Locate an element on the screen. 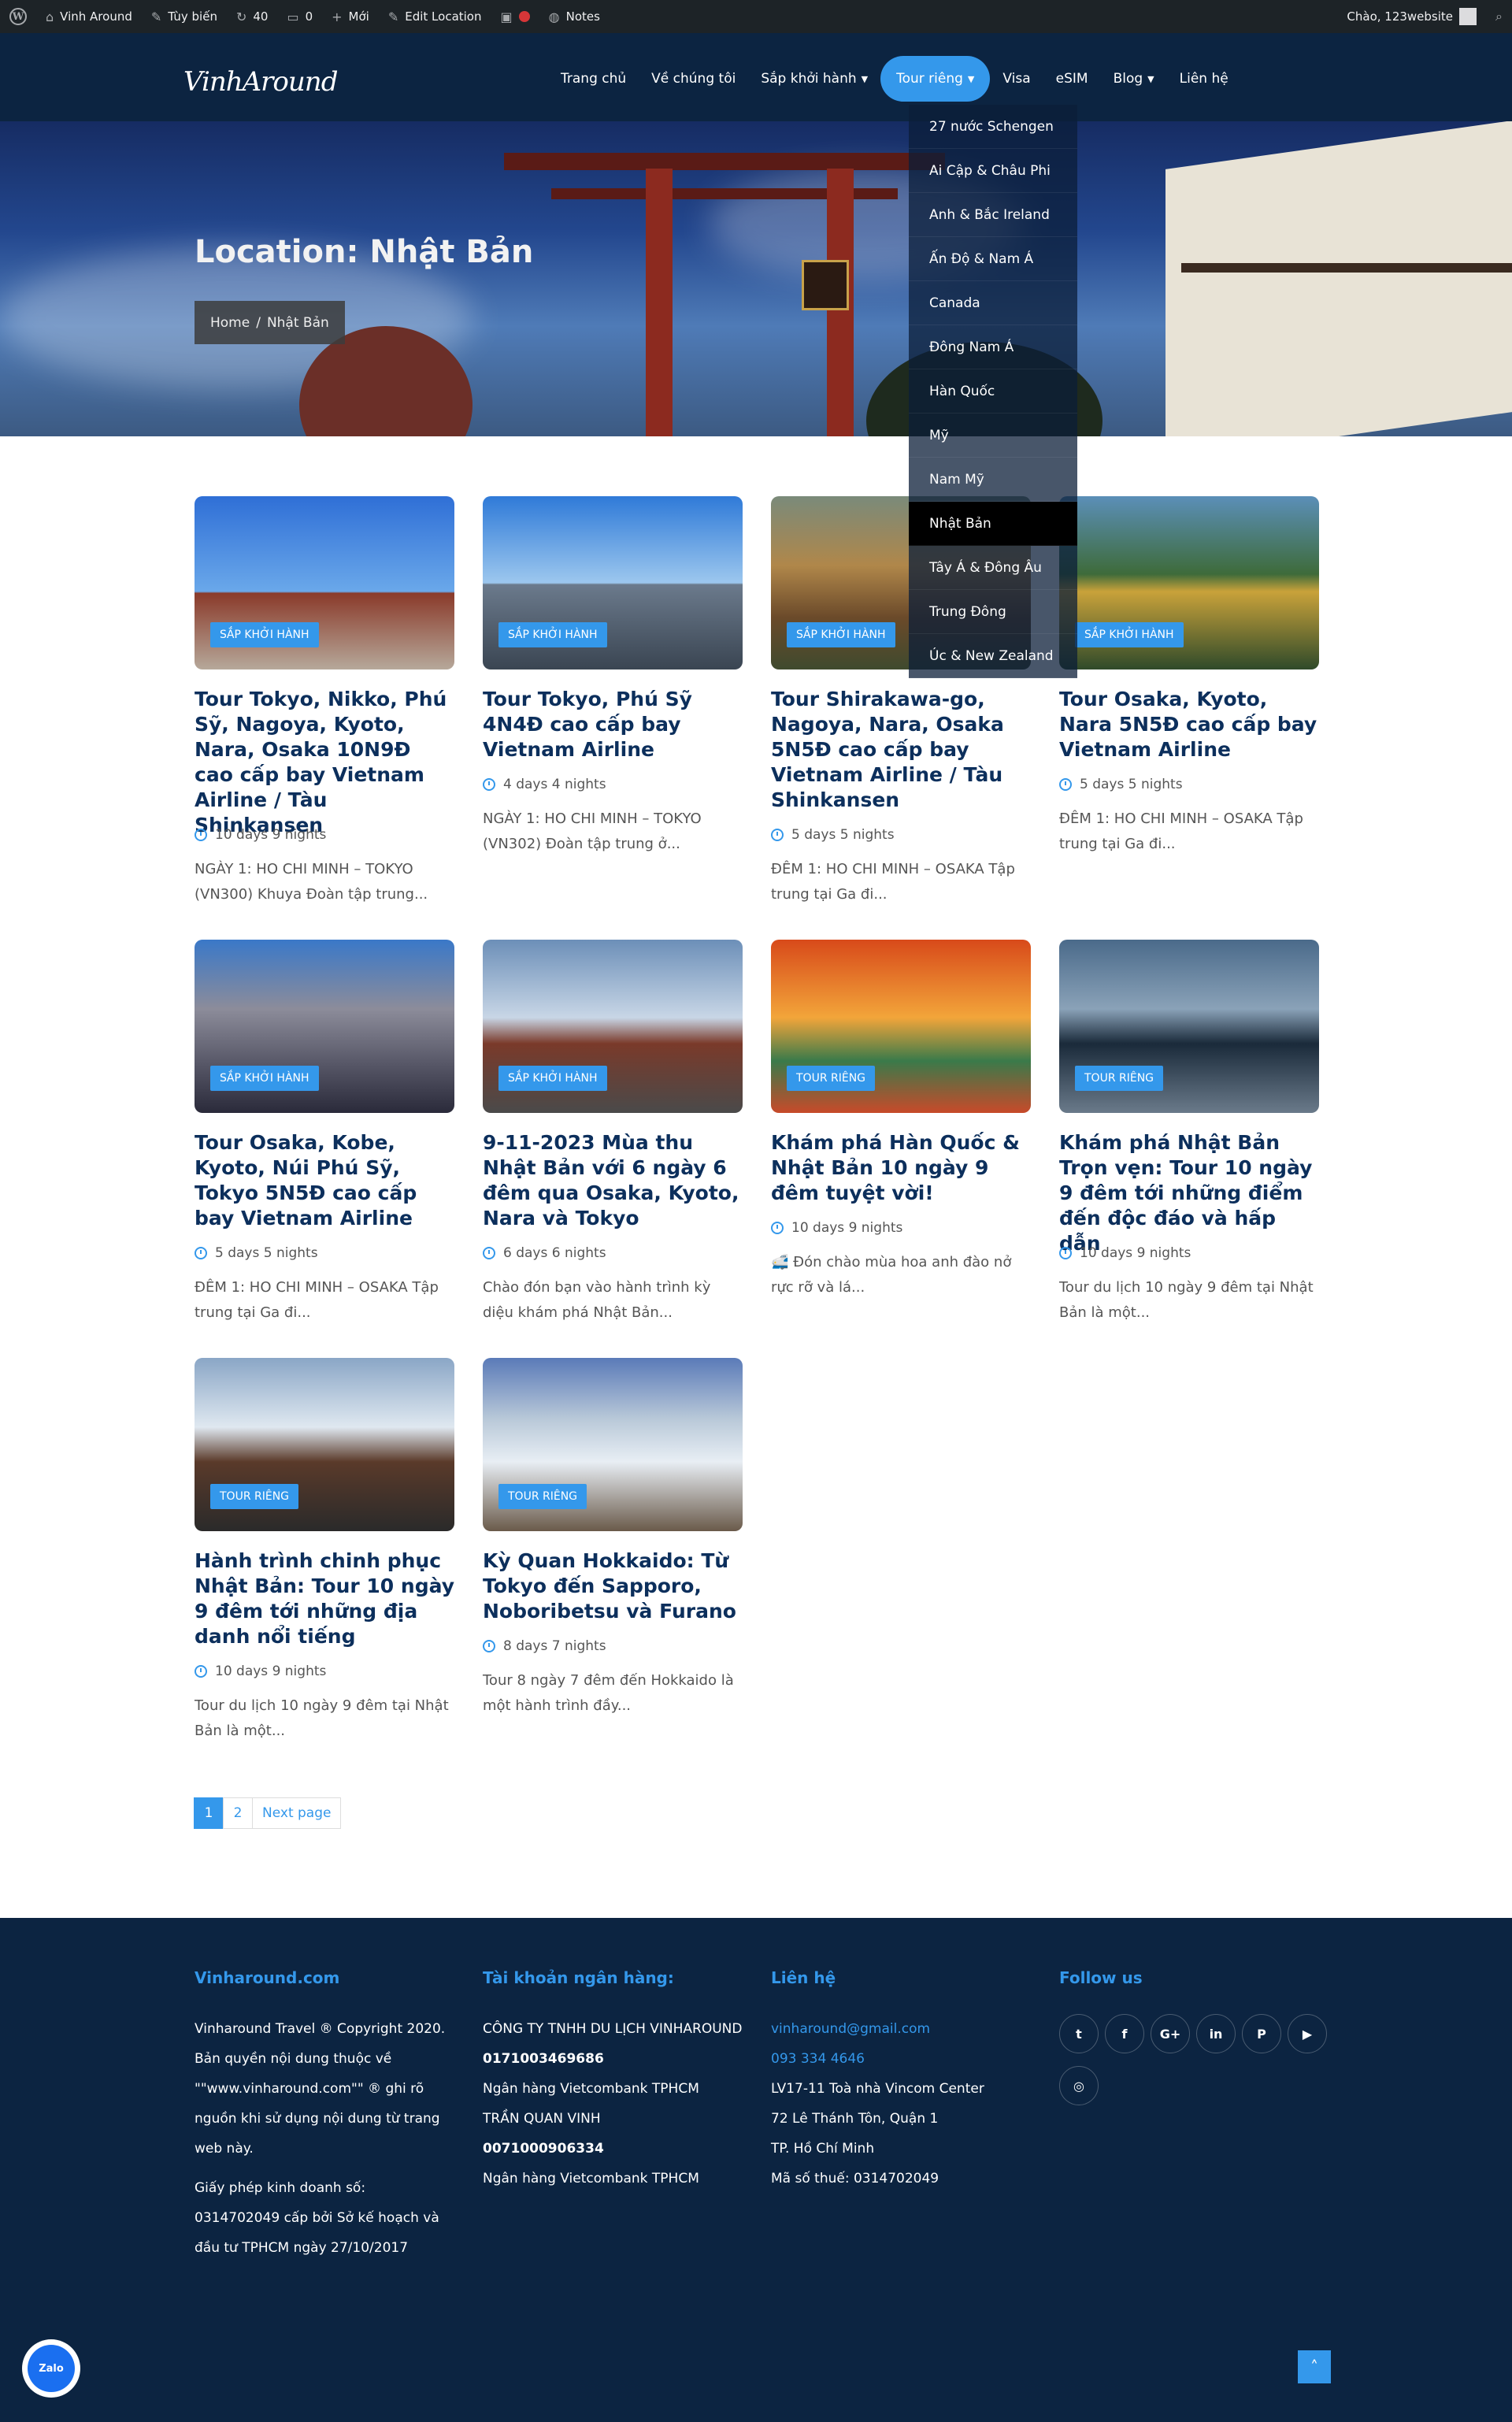 Image resolution: width=1512 pixels, height=2422 pixels. dropdown-item: Canada is located at coordinates (993, 303).